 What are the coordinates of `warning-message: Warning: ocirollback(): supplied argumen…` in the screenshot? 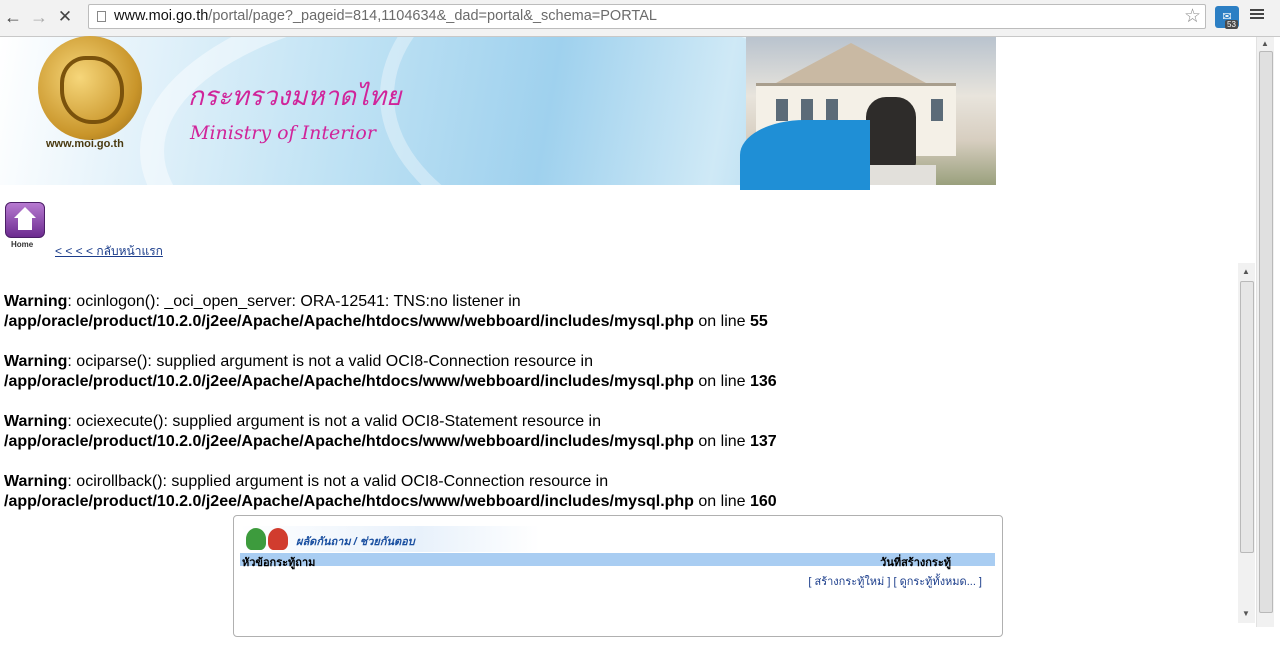 It's located at (604, 492).